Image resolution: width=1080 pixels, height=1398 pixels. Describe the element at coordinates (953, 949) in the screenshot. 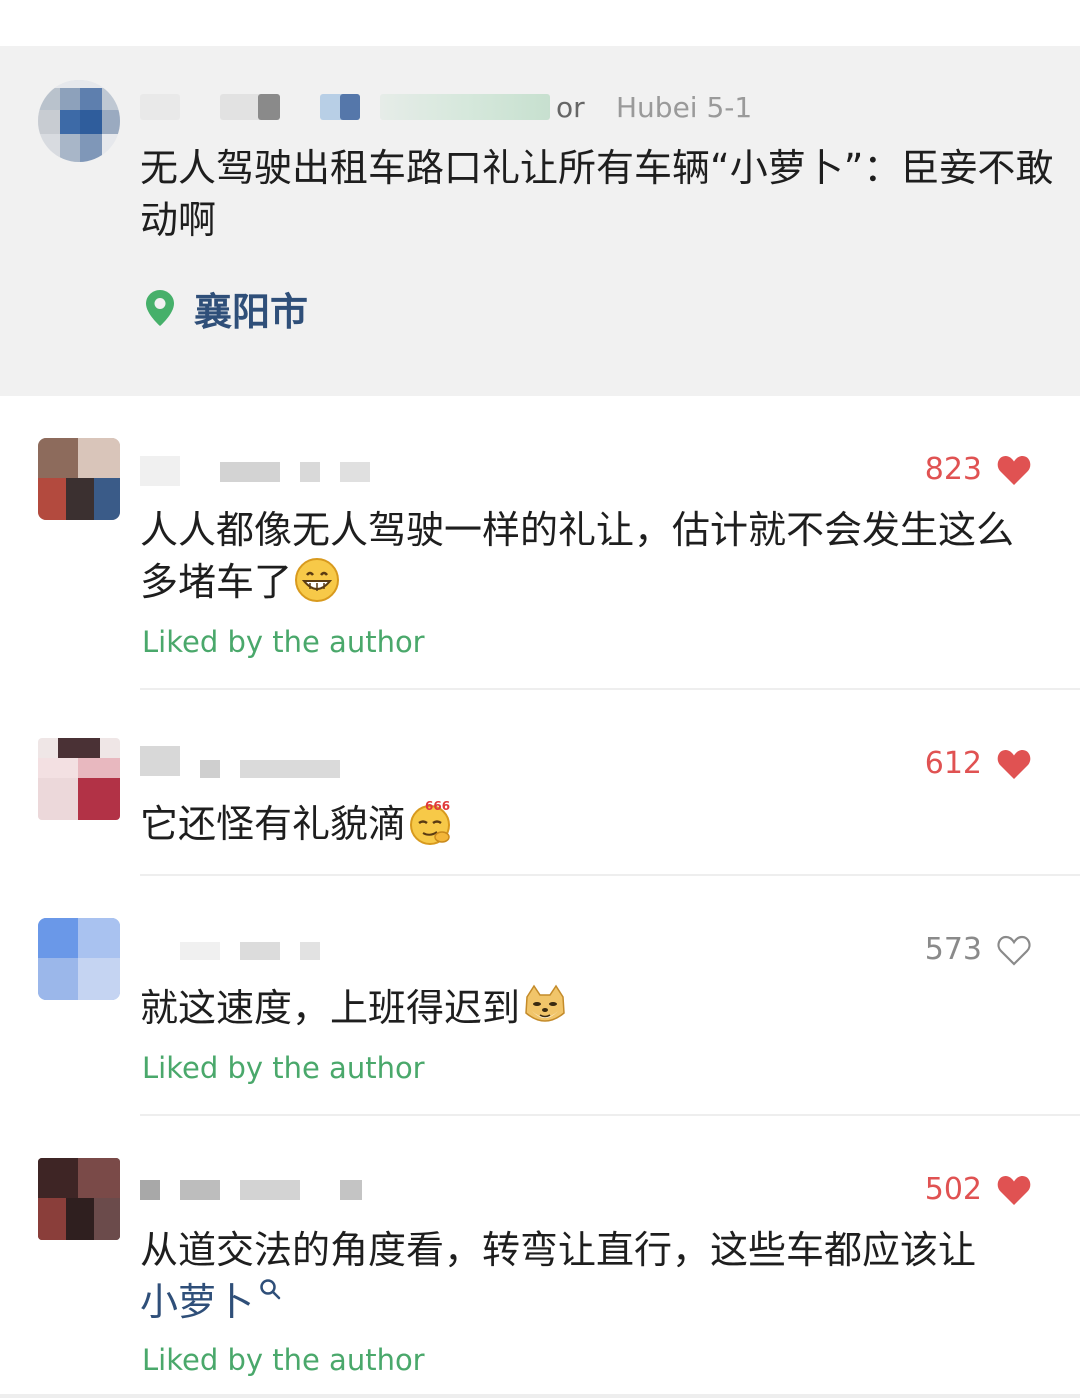

I see `like-count: 573` at that location.